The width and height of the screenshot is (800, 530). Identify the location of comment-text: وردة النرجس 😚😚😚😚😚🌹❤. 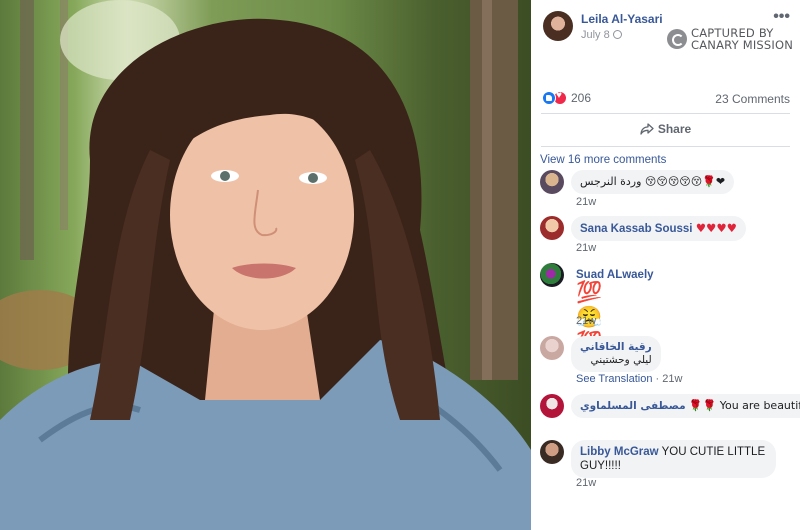
(653, 181).